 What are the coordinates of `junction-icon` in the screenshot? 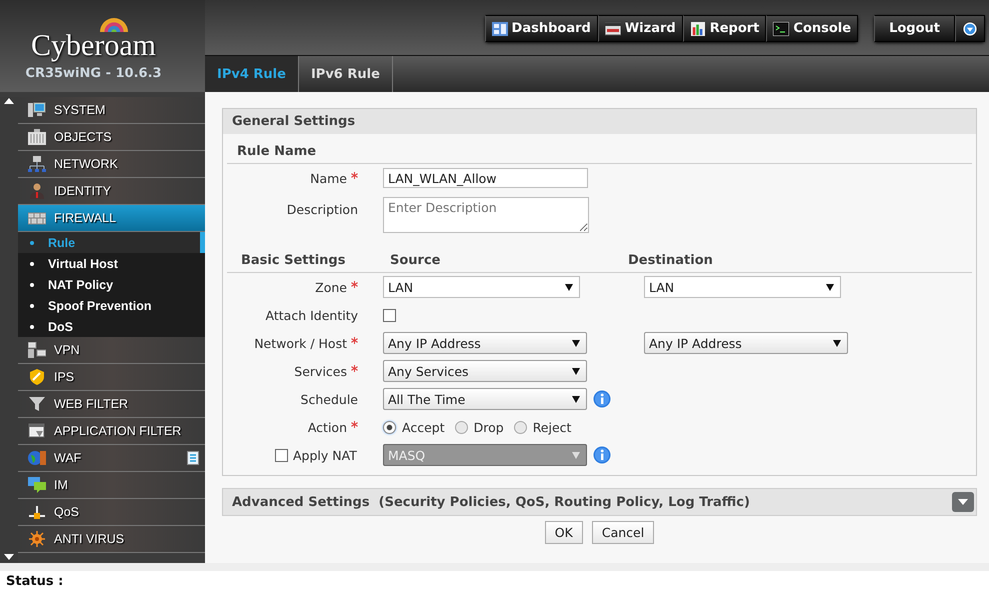 It's located at (37, 512).